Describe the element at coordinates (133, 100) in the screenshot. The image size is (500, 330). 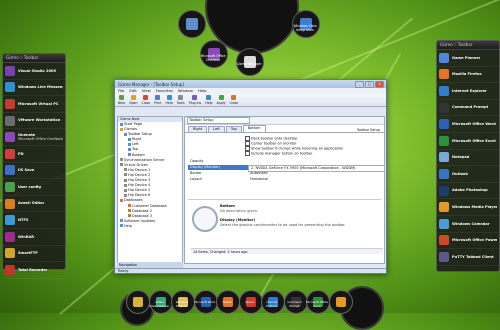
I see `toolbar-button: Open` at that location.